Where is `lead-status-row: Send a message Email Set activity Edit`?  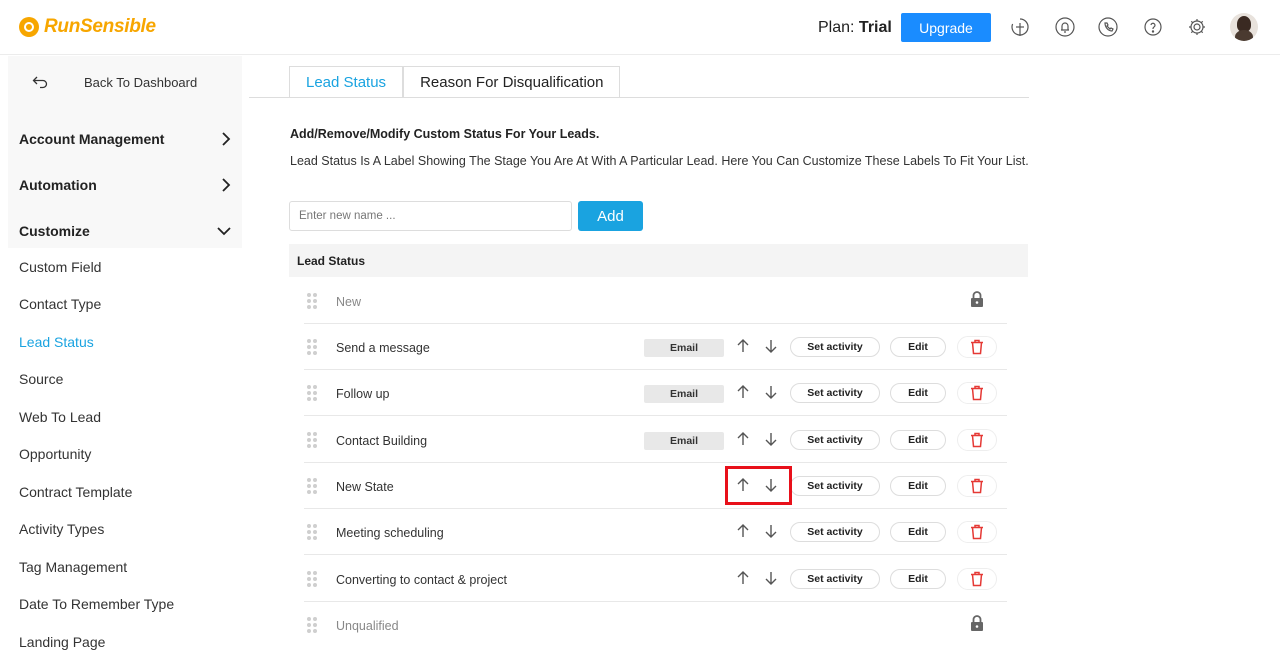 lead-status-row: Send a message Email Set activity Edit is located at coordinates (655, 347).